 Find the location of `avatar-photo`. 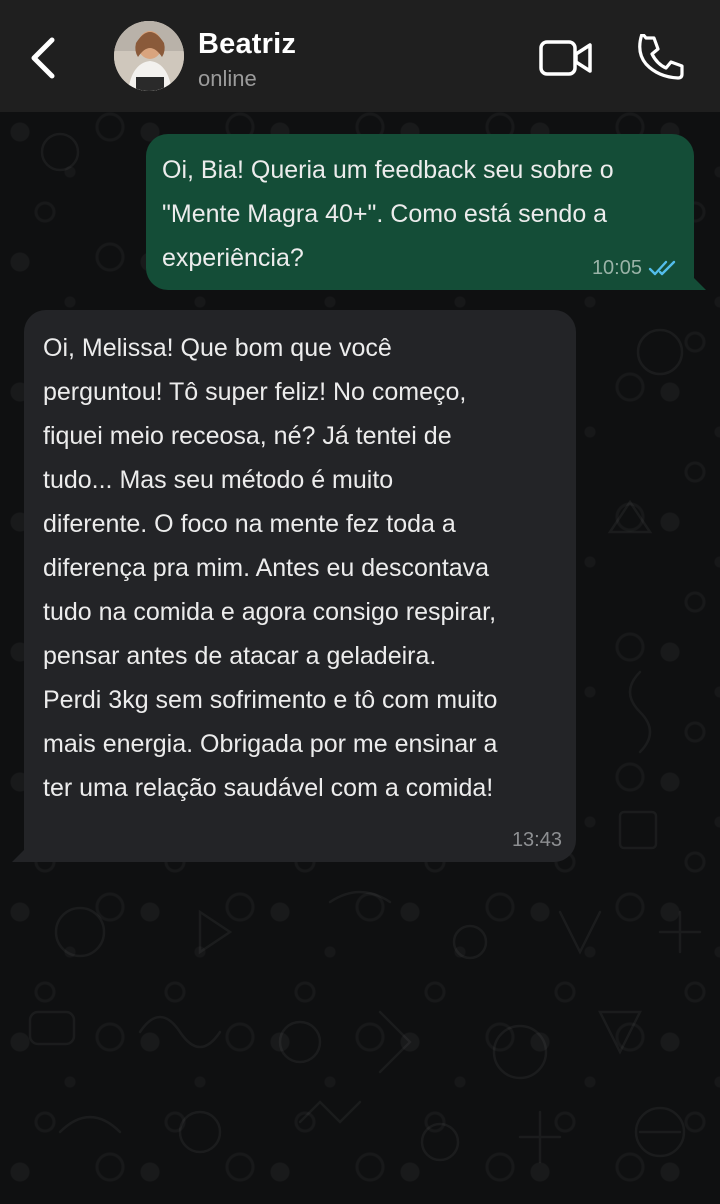

avatar-photo is located at coordinates (149, 56).